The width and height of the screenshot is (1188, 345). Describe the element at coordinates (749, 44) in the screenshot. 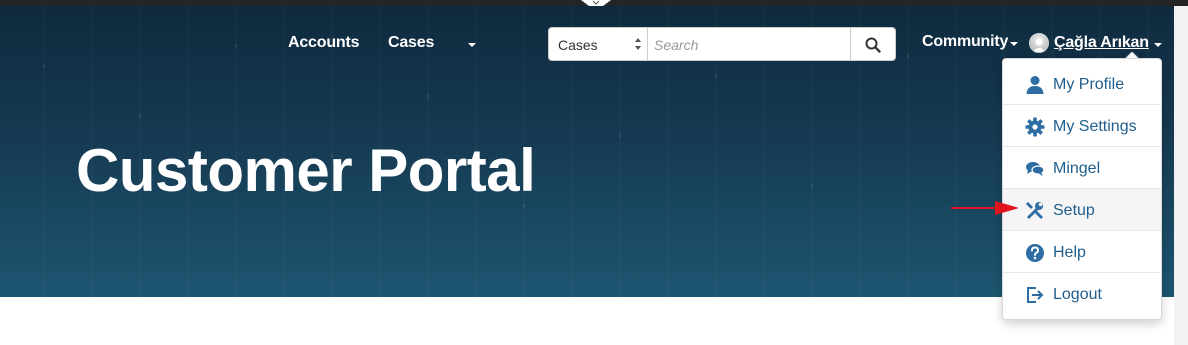

I see `search-input: Search` at that location.